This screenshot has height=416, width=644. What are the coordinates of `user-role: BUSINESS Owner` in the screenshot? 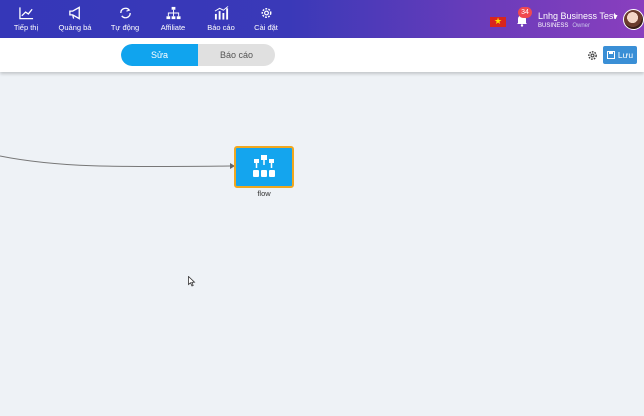 It's located at (564, 26).